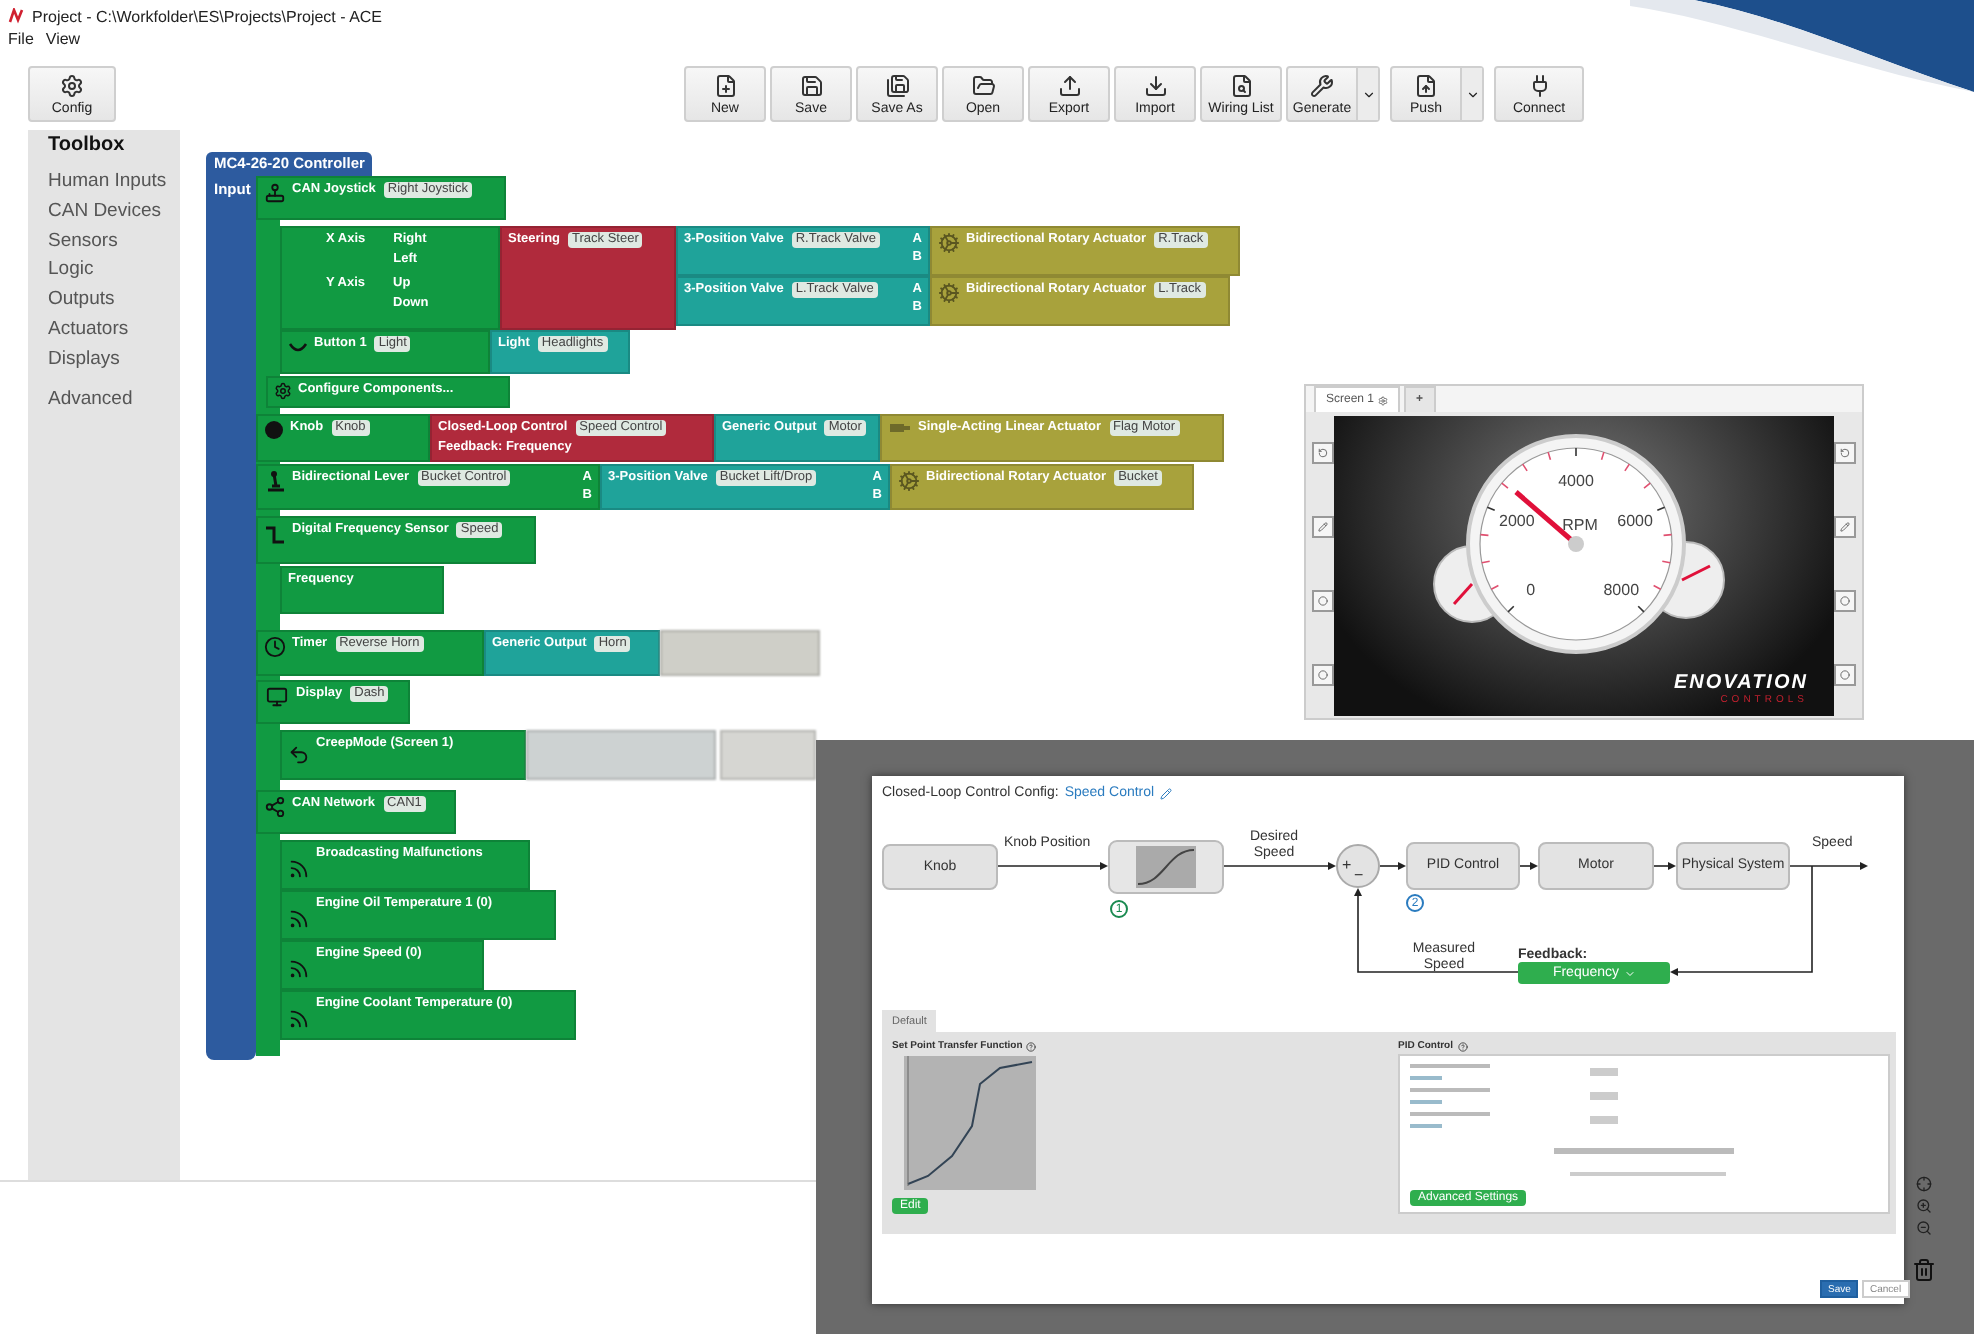 The width and height of the screenshot is (1974, 1334). I want to click on knob-icon, so click(274, 430).